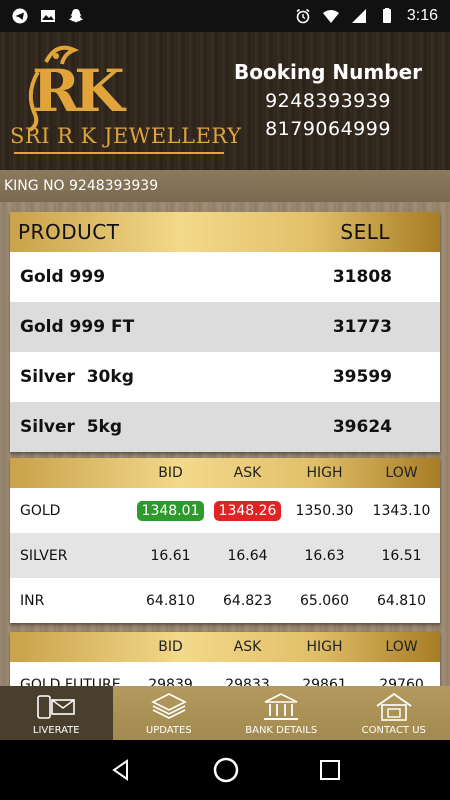 Image resolution: width=450 pixels, height=800 pixels. What do you see at coordinates (324, 510) in the screenshot?
I see `high-value: 1350.30` at bounding box center [324, 510].